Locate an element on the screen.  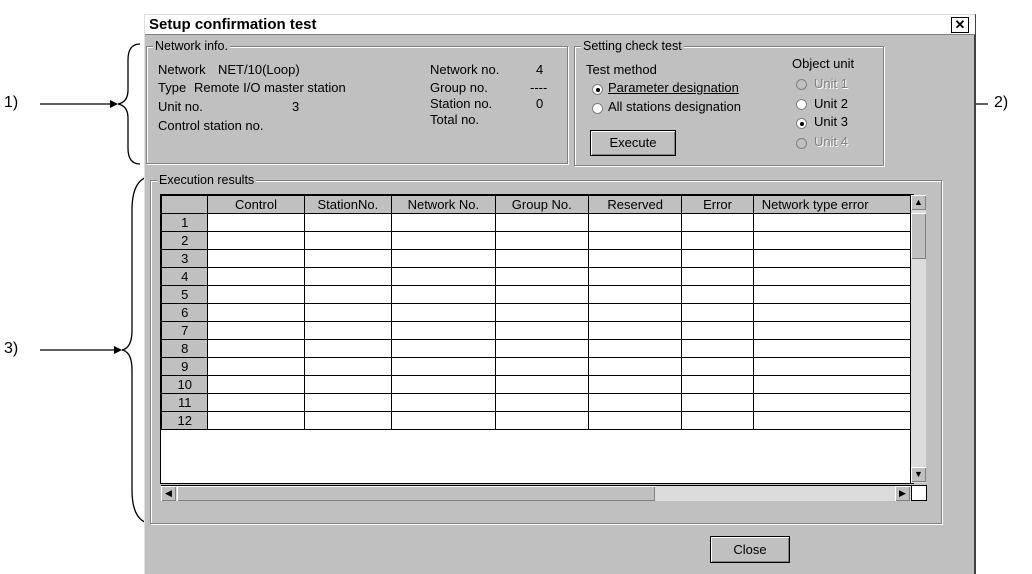
table-row: 9 is located at coordinates (537, 366).